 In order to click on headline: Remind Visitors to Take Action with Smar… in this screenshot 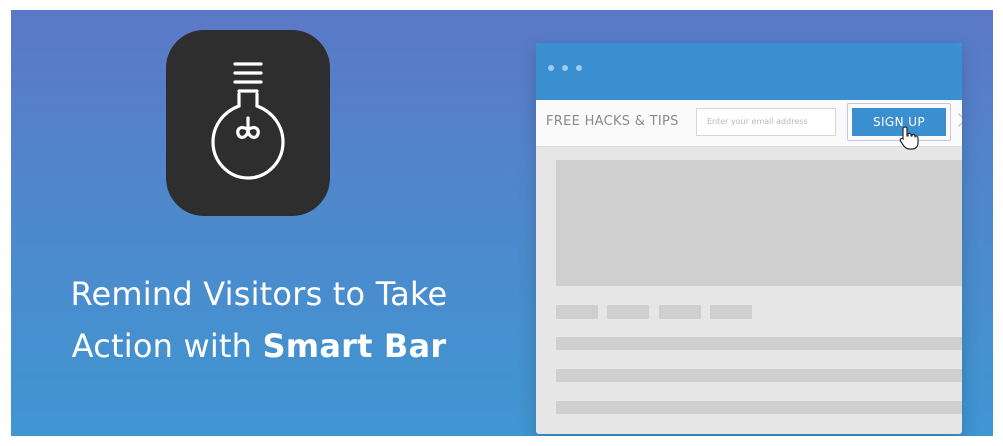, I will do `click(259, 320)`.